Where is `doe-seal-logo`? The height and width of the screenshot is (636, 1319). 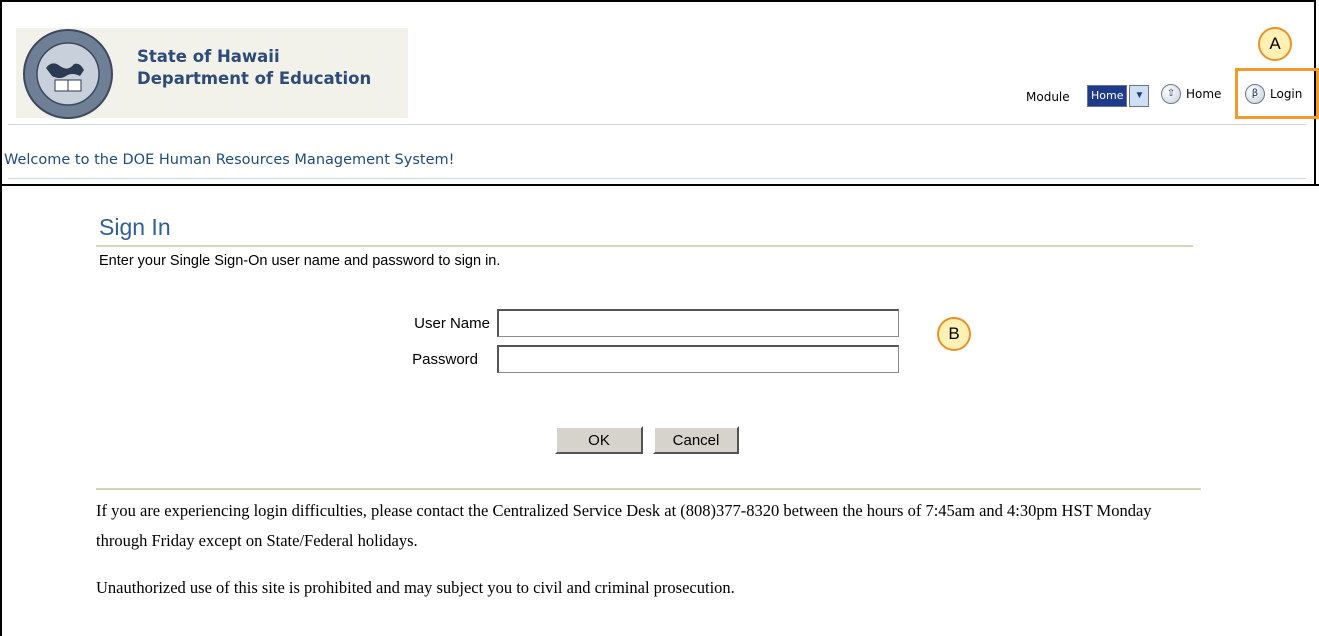 doe-seal-logo is located at coordinates (68, 74).